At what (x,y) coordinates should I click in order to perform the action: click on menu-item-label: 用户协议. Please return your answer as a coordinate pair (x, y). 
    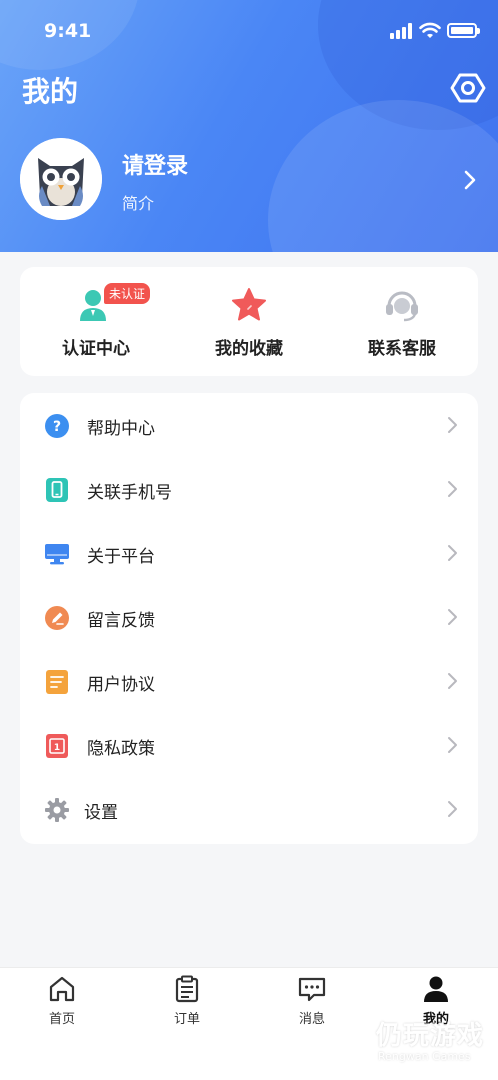
    Looking at the image, I should click on (121, 685).